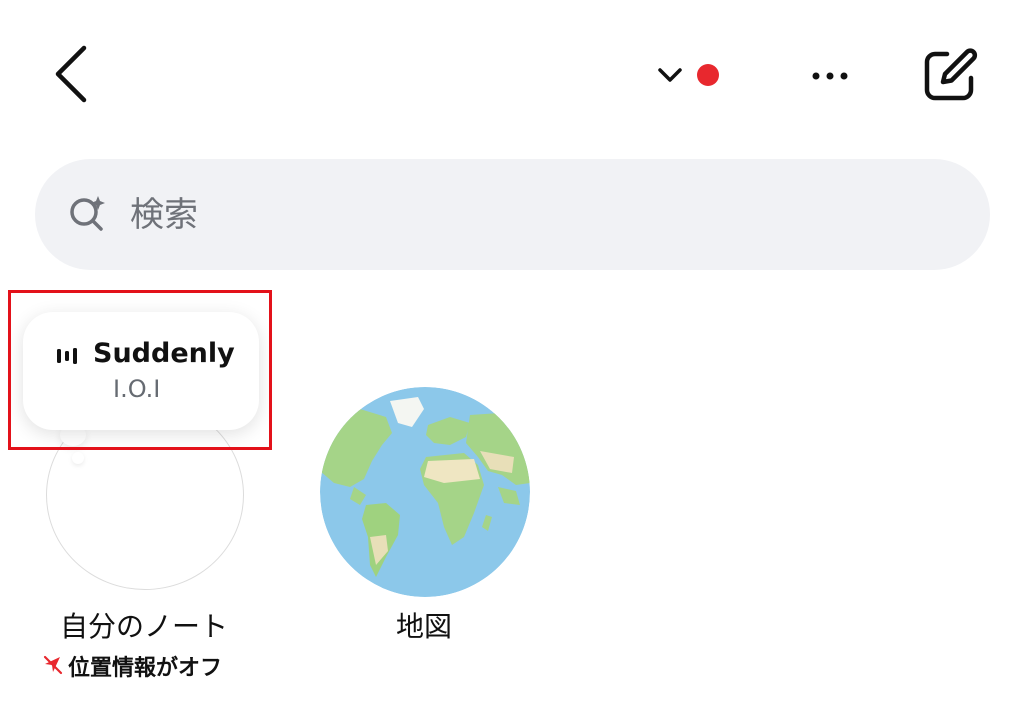 This screenshot has height=709, width=1024. I want to click on back-button, so click(72, 74).